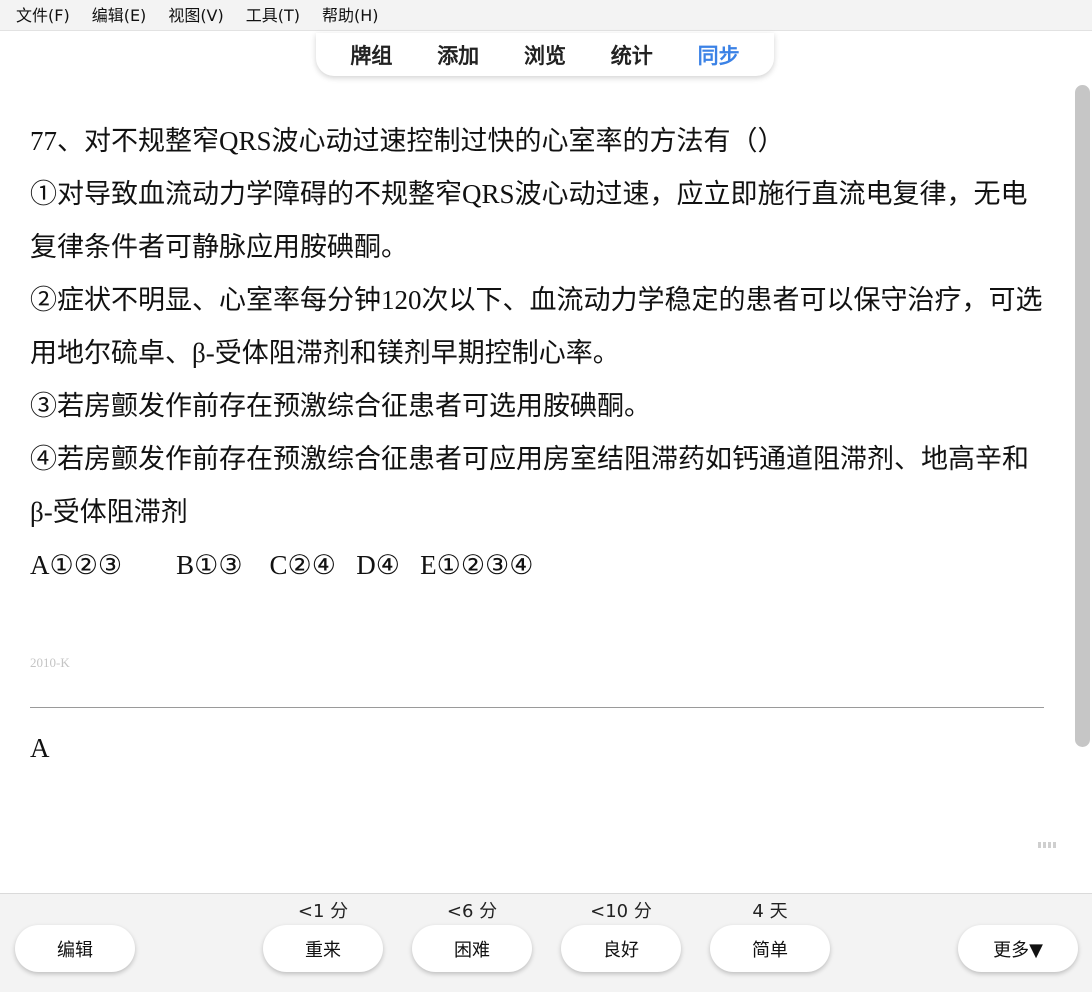  Describe the element at coordinates (50, 662) in the screenshot. I see `source-tag: 2010-K` at that location.